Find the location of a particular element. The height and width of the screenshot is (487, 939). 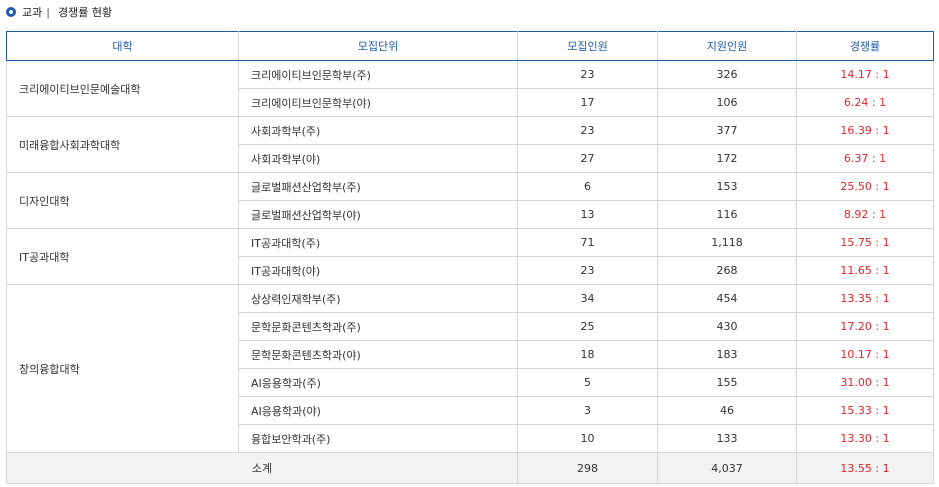

ratio-cell: 6.37 : 1 is located at coordinates (865, 158).